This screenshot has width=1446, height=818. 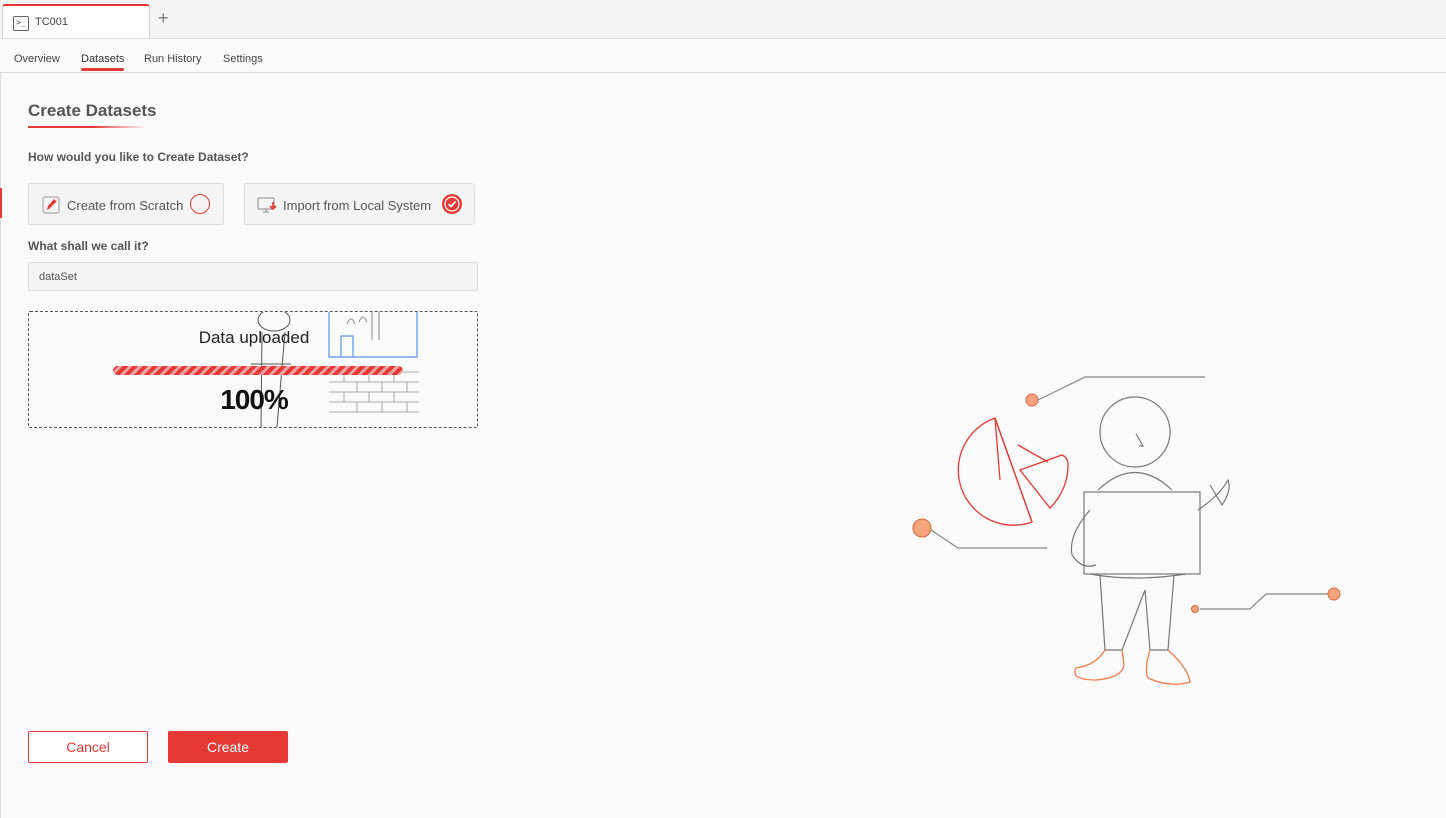 What do you see at coordinates (1132, 667) in the screenshot?
I see `person-shoes` at bounding box center [1132, 667].